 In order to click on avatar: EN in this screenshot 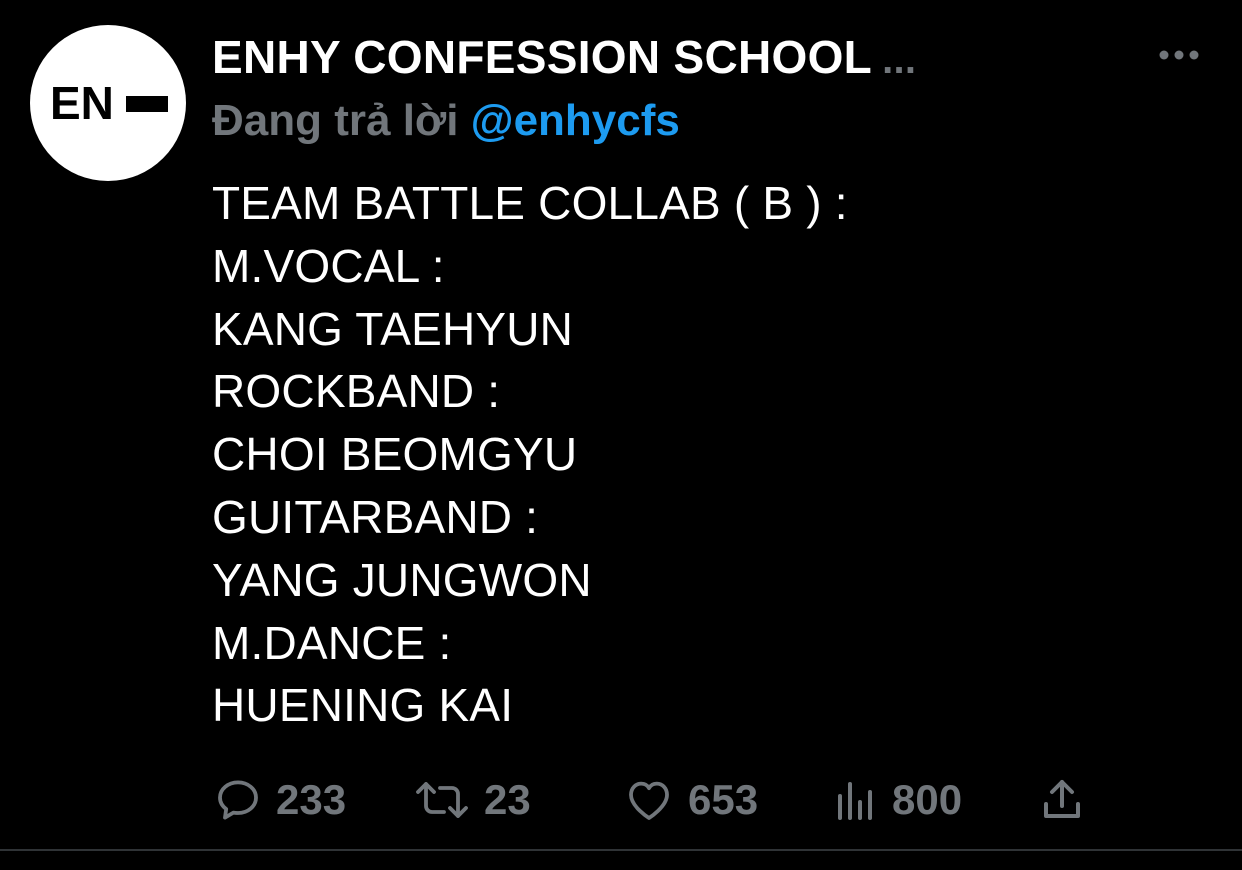, I will do `click(108, 103)`.